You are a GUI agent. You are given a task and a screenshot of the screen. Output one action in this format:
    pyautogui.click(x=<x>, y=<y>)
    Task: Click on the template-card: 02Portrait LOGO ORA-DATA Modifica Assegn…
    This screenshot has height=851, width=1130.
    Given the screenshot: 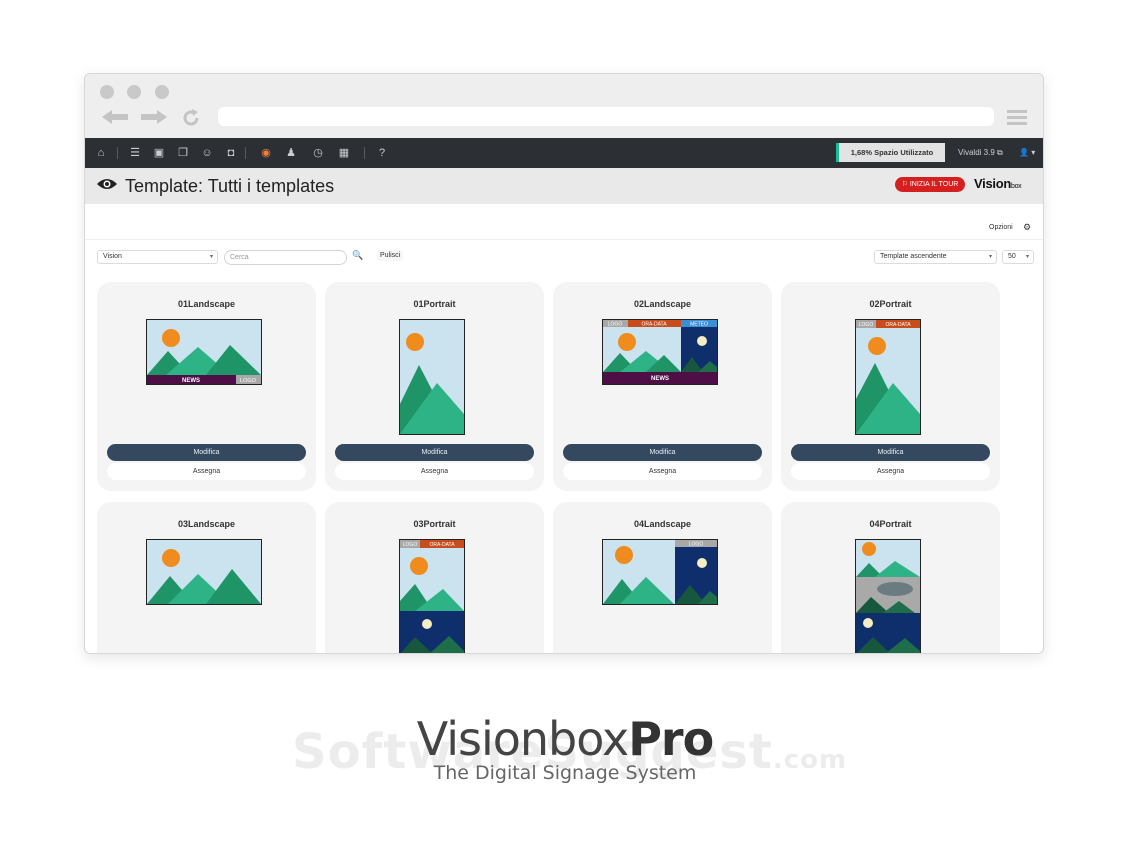 What is the action you would take?
    pyautogui.click(x=890, y=386)
    